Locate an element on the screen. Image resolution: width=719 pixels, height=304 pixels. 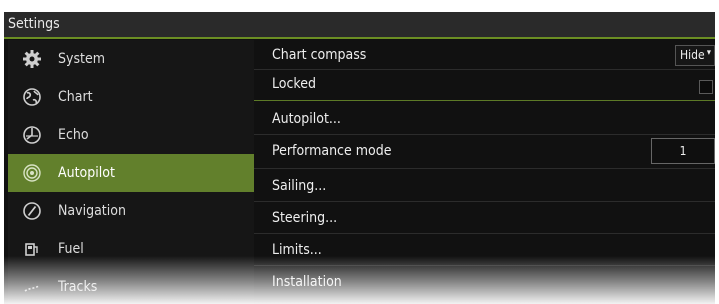
sidebar-item-label: Chart is located at coordinates (75, 97).